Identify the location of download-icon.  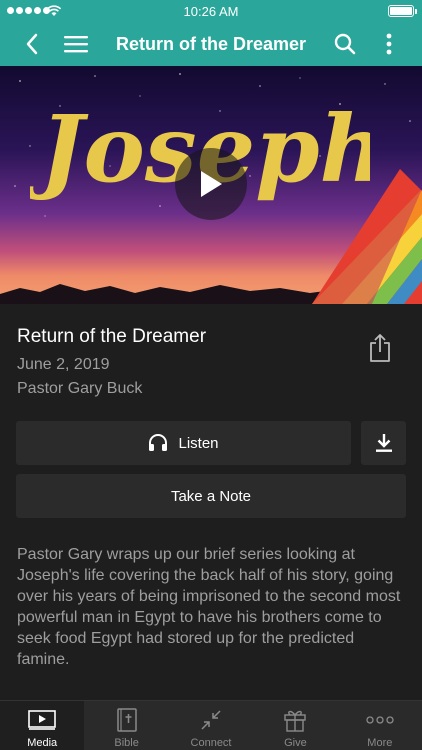
(383, 443).